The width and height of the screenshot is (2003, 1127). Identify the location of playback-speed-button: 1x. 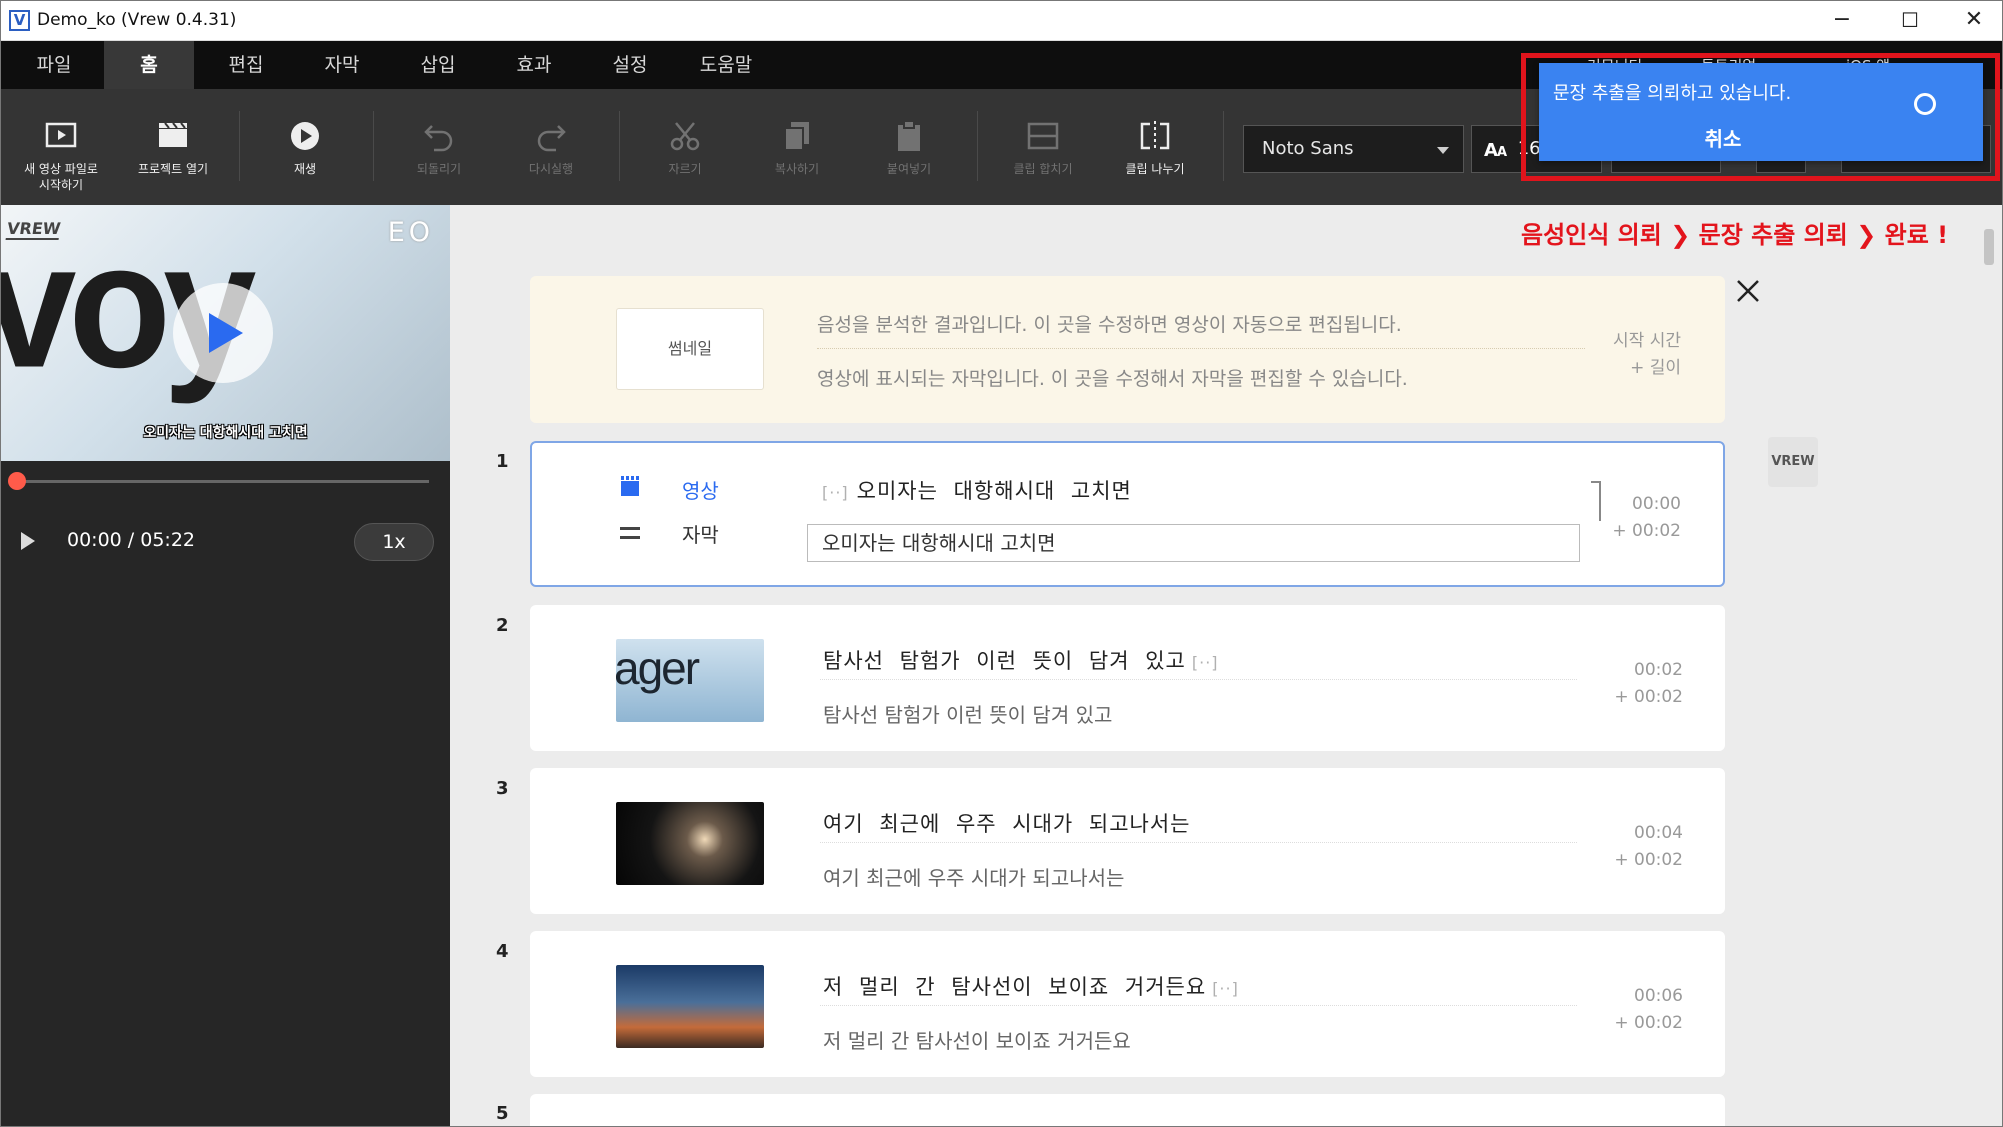
(394, 542).